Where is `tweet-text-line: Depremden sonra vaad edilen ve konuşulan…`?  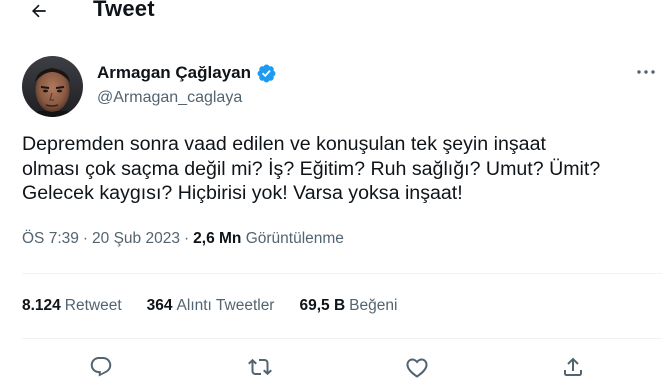 tweet-text-line: Depremden sonra vaad edilen ve konuşulan… is located at coordinates (284, 144).